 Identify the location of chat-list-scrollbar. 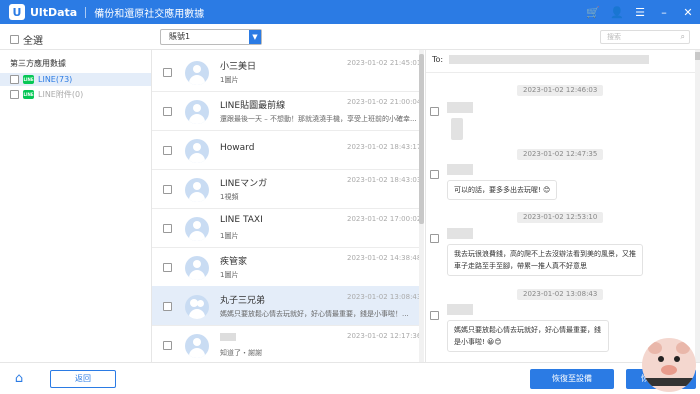
(421, 206).